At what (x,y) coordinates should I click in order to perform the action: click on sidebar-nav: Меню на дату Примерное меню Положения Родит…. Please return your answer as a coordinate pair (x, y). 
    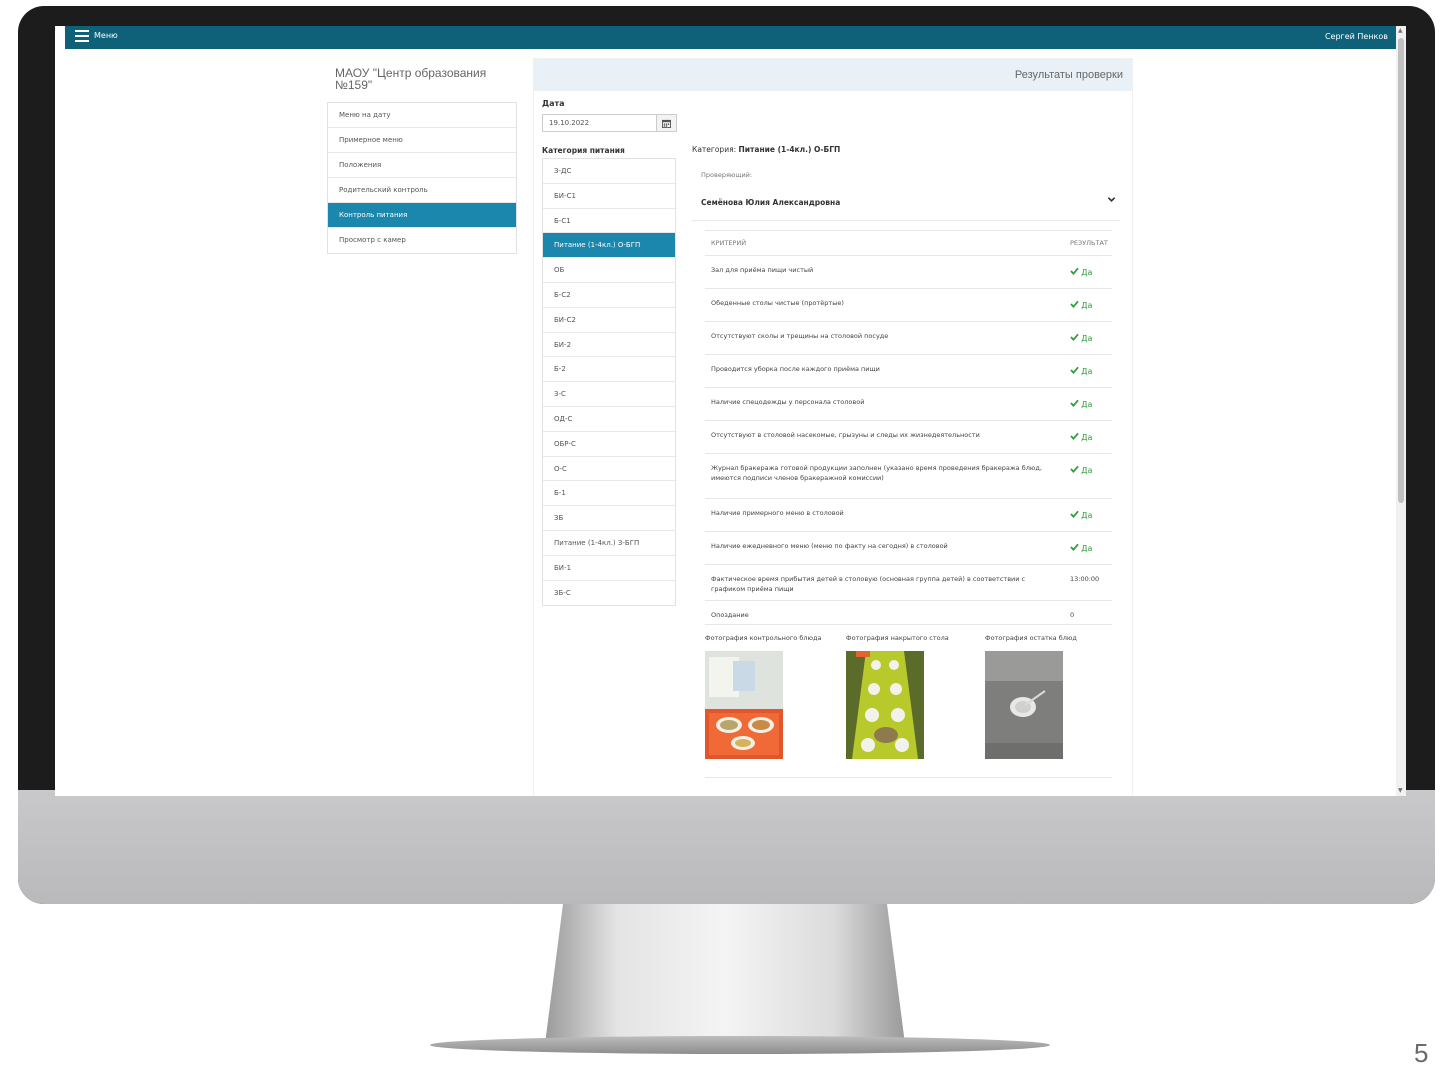
    Looking at the image, I should click on (422, 178).